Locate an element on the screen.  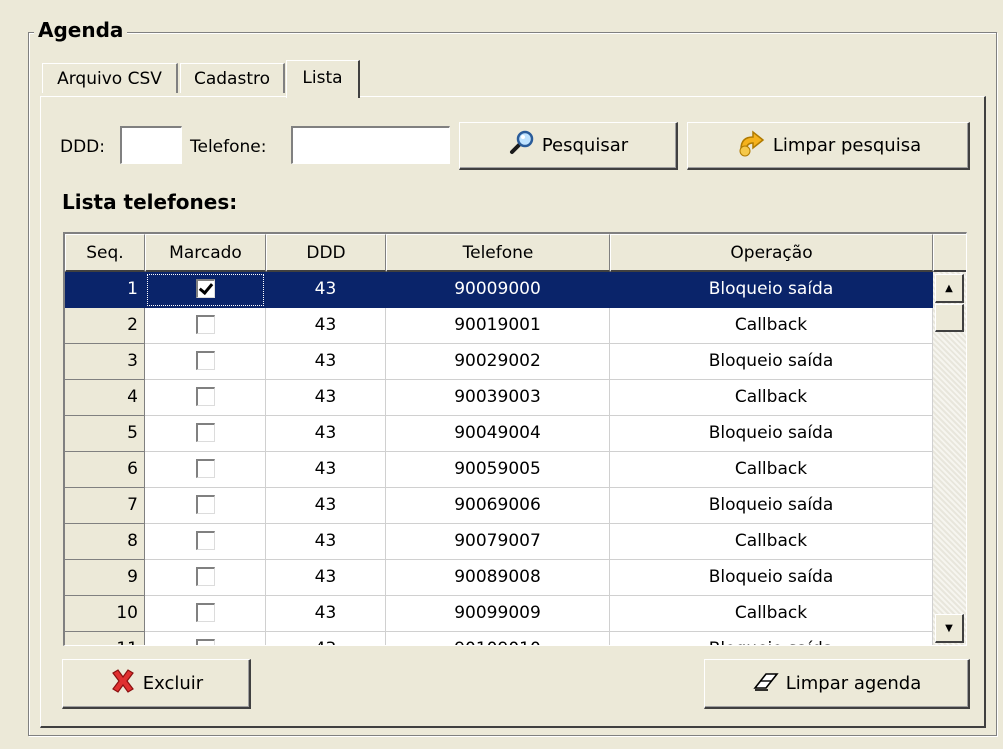
cell-seq: 6 is located at coordinates (105, 470).